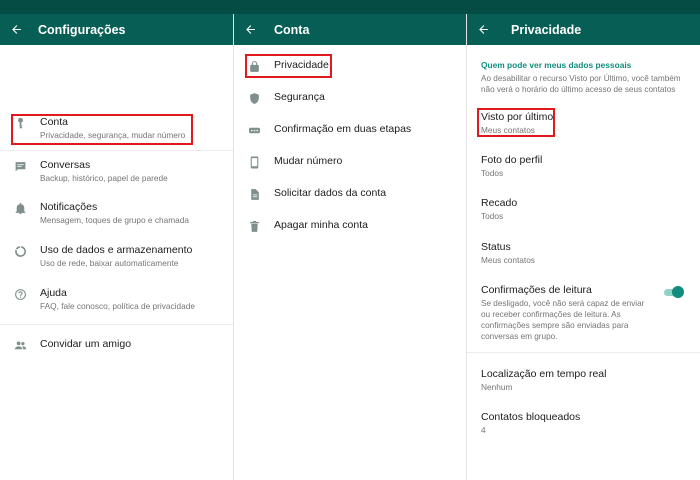  I want to click on toggle-knob, so click(678, 292).